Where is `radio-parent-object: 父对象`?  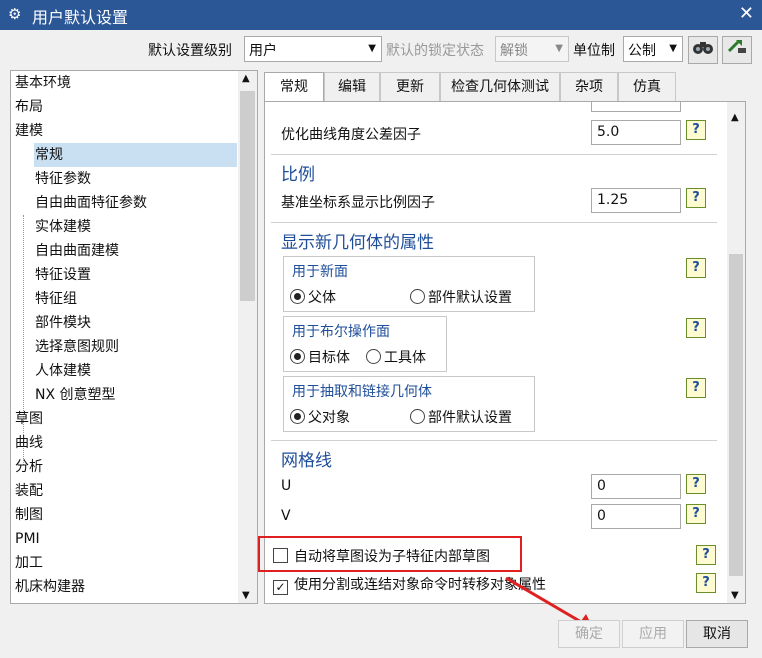 radio-parent-object: 父对象 is located at coordinates (320, 417).